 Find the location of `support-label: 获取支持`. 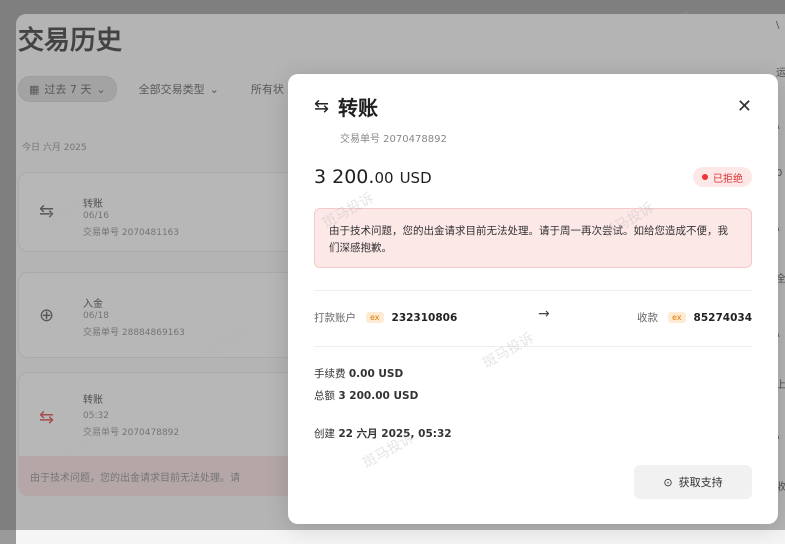

support-label: 获取支持 is located at coordinates (700, 482).